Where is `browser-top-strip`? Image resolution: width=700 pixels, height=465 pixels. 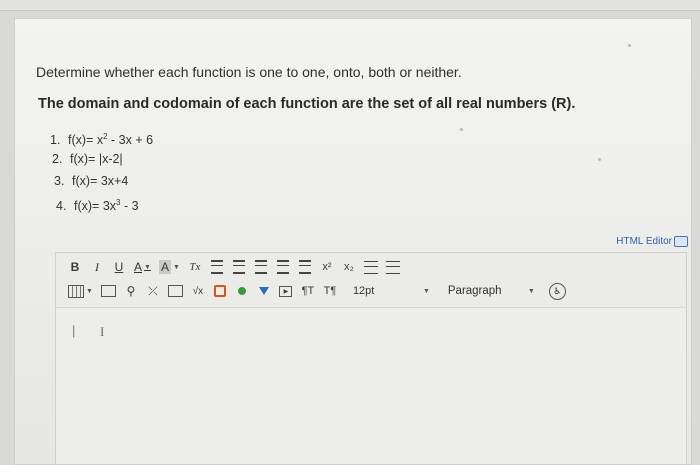 browser-top-strip is located at coordinates (350, 5).